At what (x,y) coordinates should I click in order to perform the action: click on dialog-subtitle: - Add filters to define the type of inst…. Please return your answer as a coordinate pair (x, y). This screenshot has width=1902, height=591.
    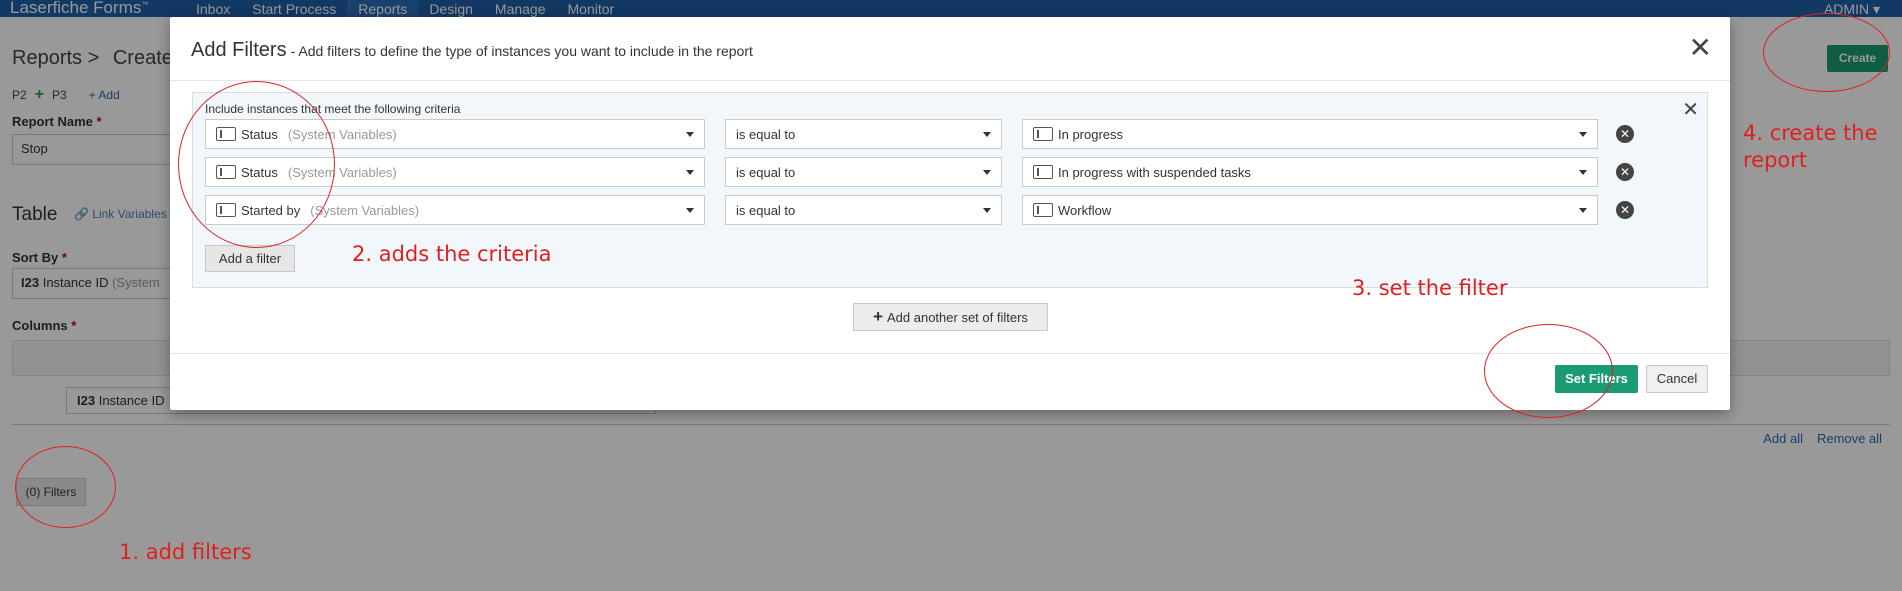
    Looking at the image, I should click on (521, 51).